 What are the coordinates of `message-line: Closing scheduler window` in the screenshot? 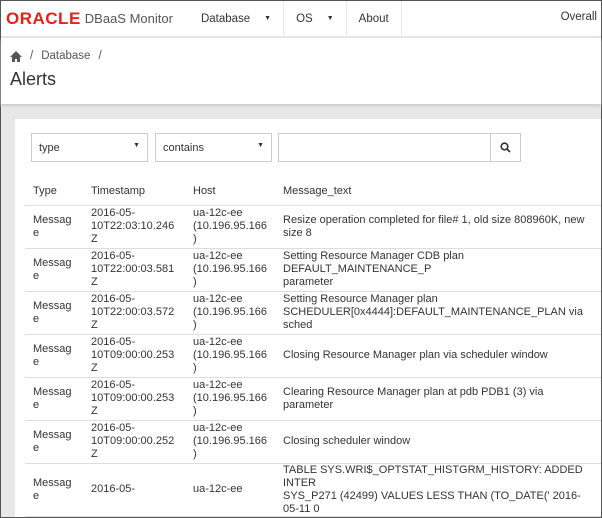 It's located at (347, 441).